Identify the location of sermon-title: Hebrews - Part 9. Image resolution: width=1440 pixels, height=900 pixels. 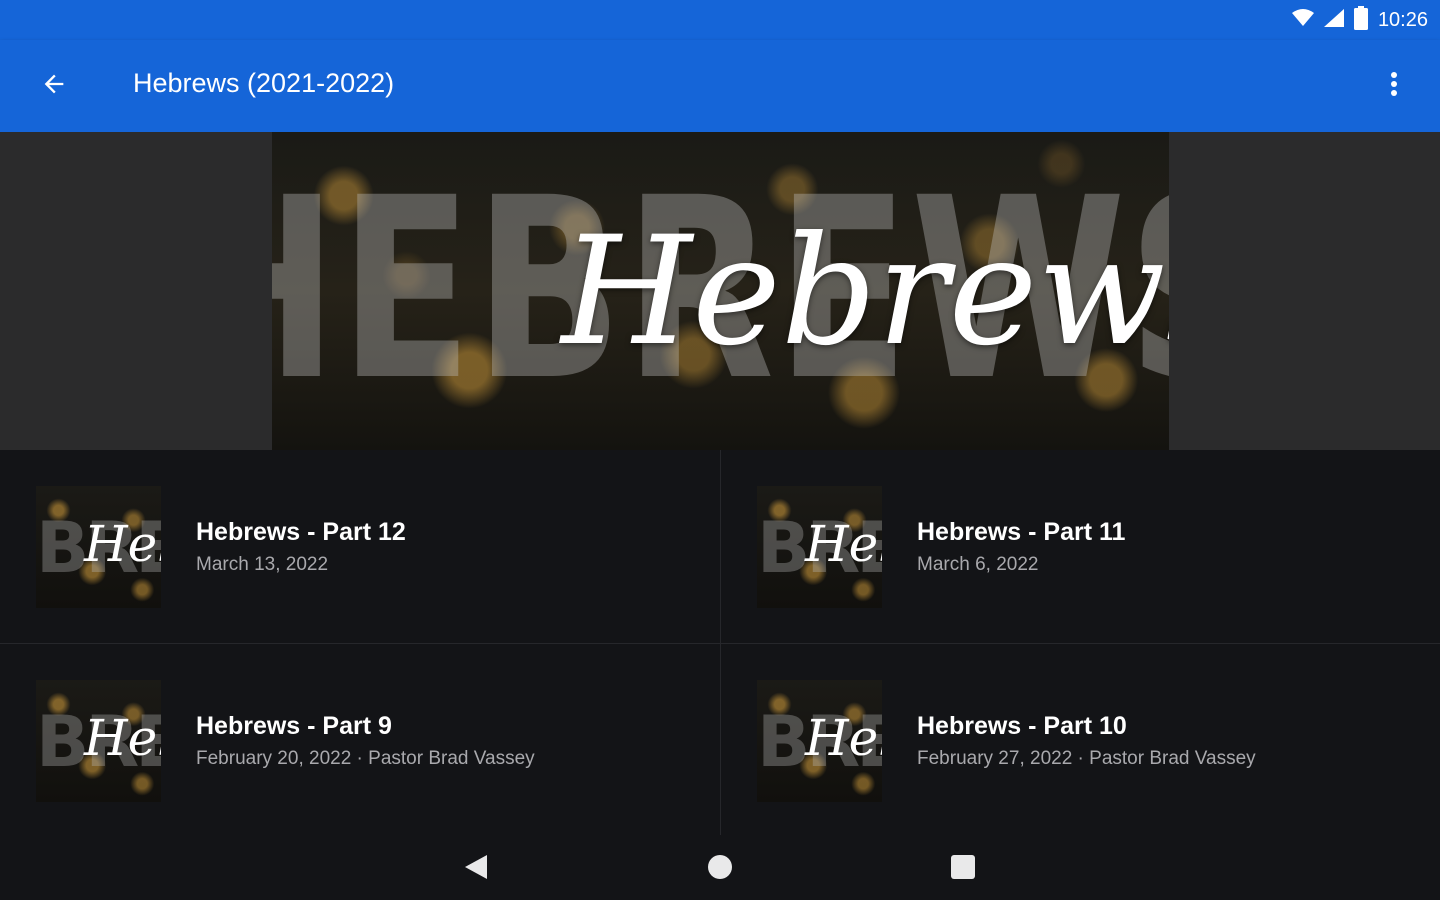
(294, 726).